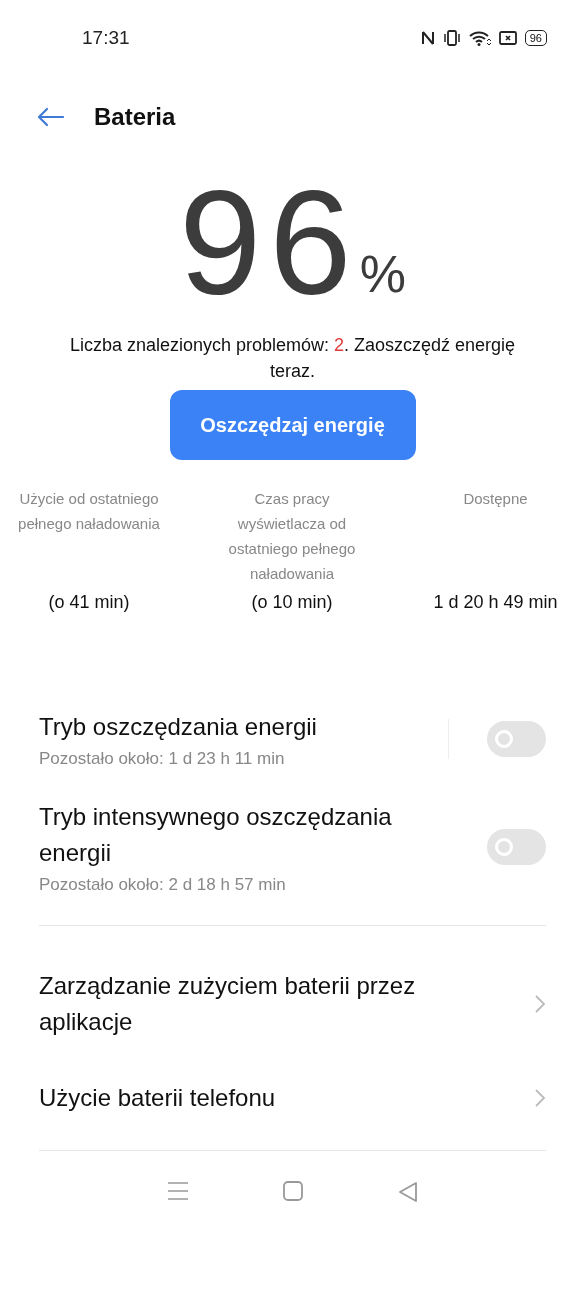 Image resolution: width=585 pixels, height=1300 pixels. Describe the element at coordinates (135, 117) in the screenshot. I see `page-title: Bateria` at that location.